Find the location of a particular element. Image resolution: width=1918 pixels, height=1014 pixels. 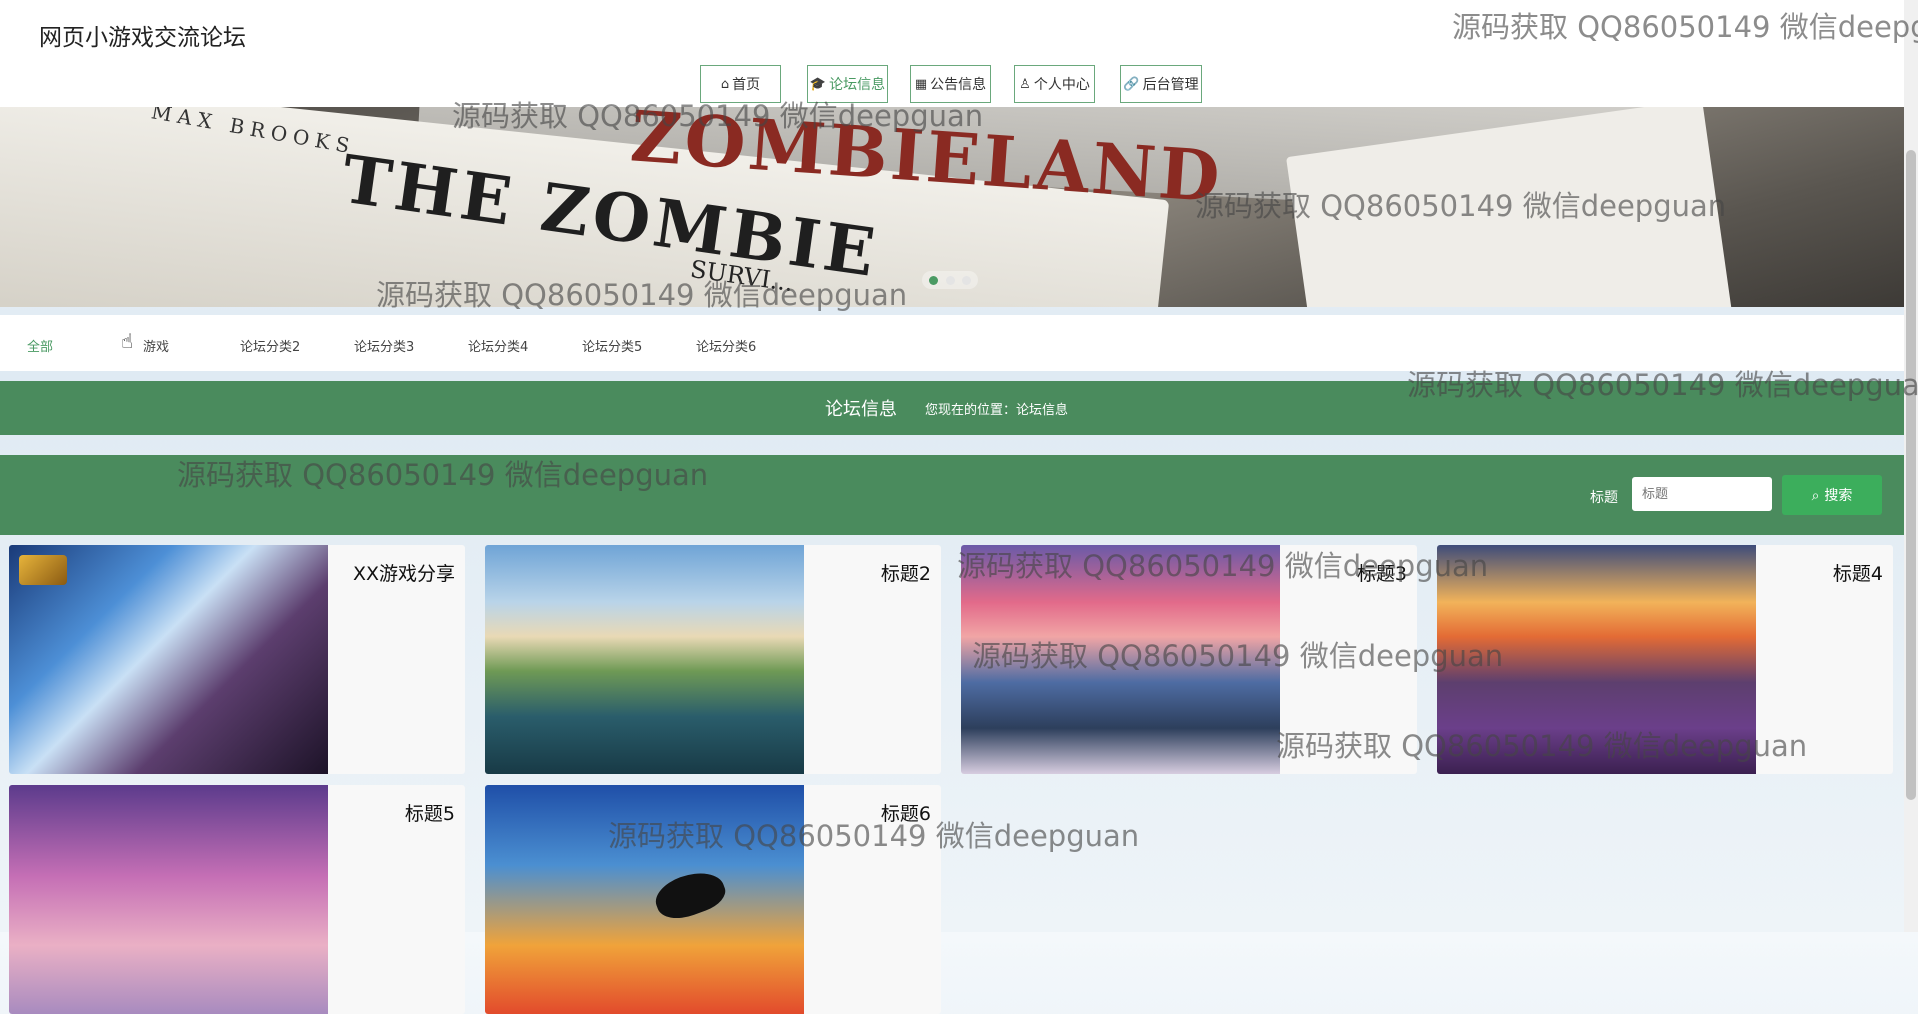

forum-card: 标题2 is located at coordinates (713, 659).